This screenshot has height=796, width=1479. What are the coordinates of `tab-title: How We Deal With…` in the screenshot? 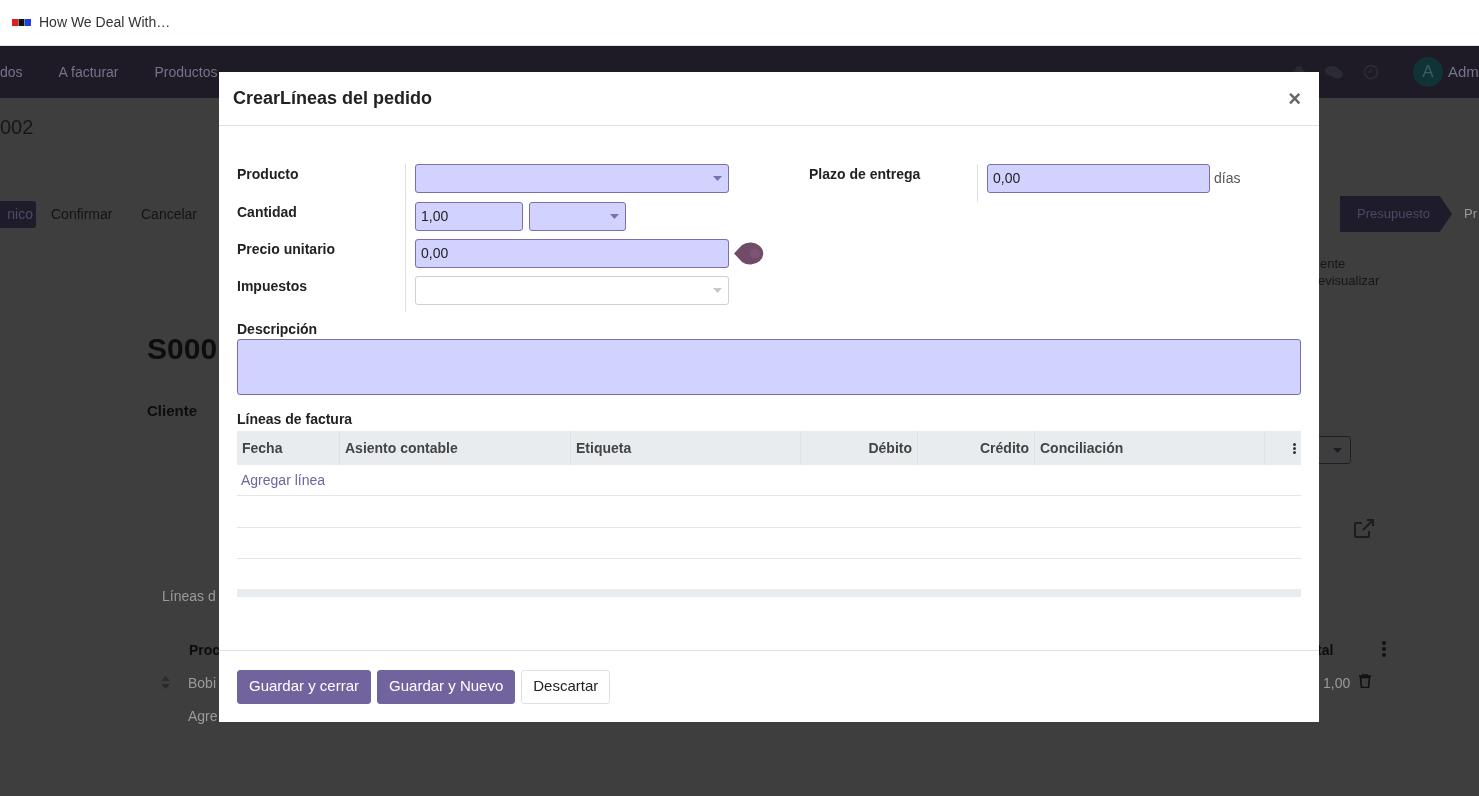 It's located at (105, 22).